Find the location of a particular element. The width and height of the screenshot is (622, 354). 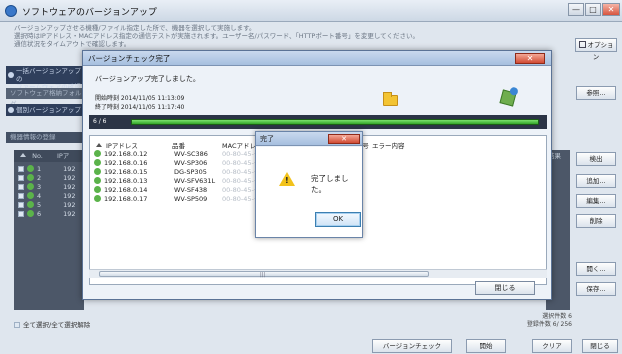

detect-button: 検出 is located at coordinates (596, 159).